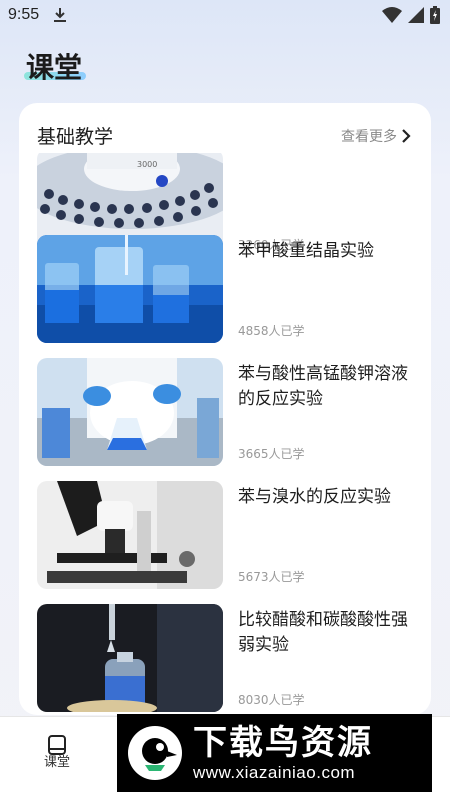 This screenshot has height=800, width=450. I want to click on svg-text: 3000, so click(147, 164).